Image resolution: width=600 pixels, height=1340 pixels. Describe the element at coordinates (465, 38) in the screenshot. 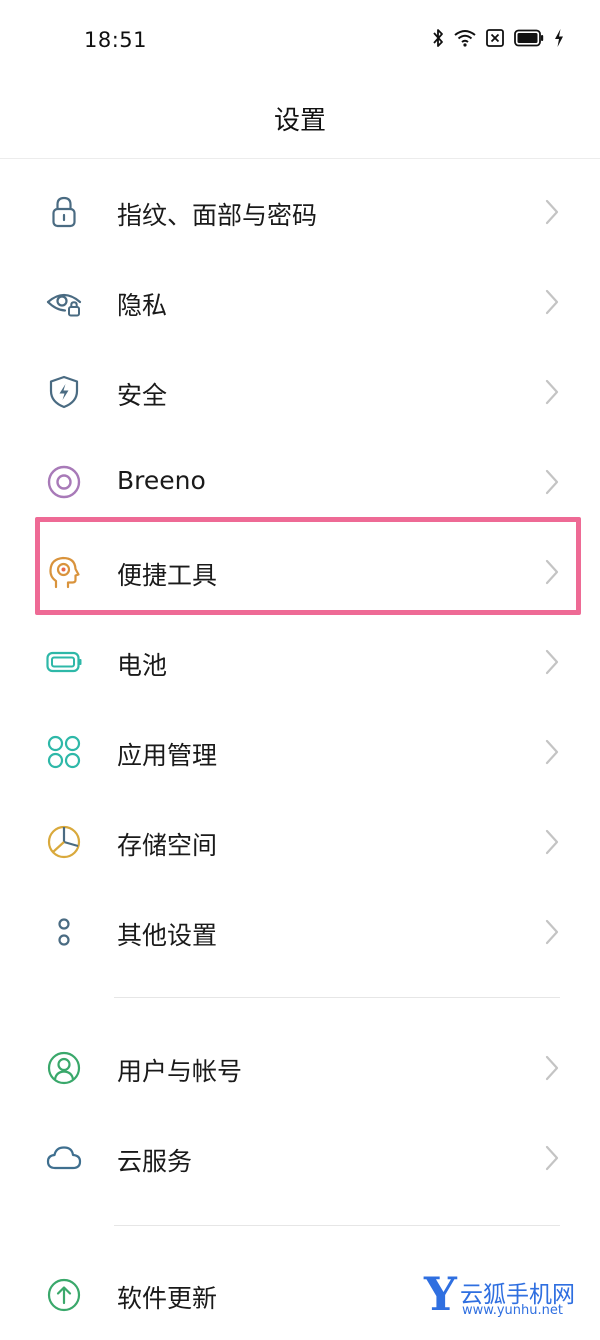

I see `wifi-icon` at that location.